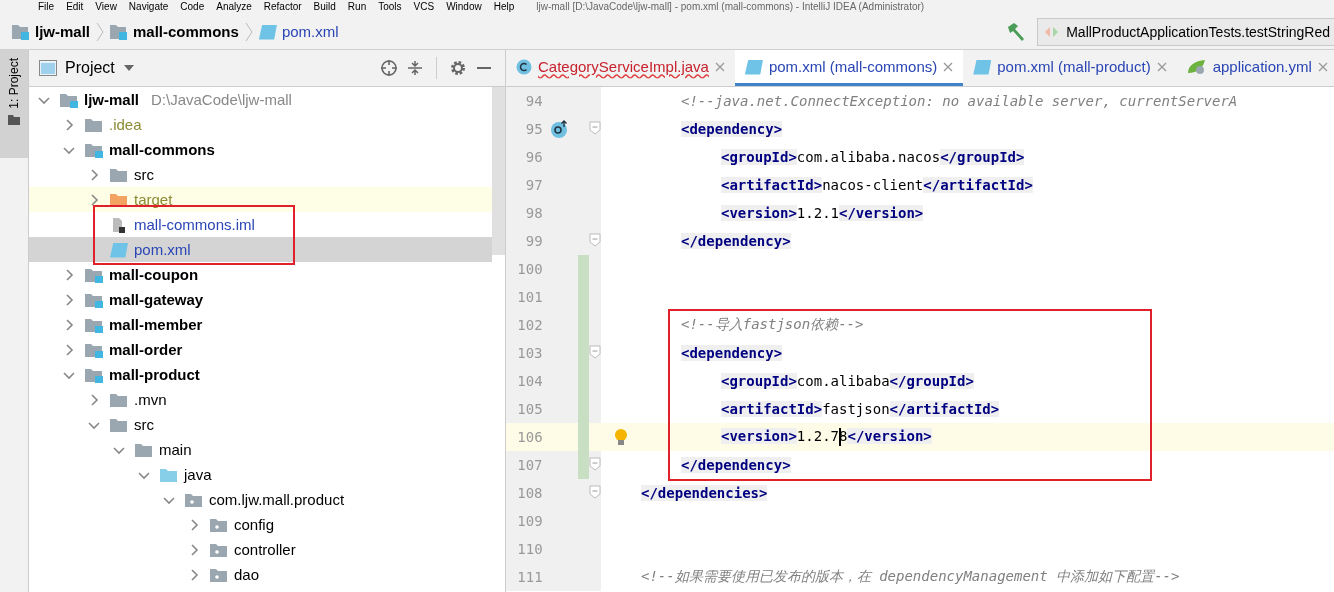 The width and height of the screenshot is (1334, 592). What do you see at coordinates (533, 185) in the screenshot?
I see `line-number: 97` at bounding box center [533, 185].